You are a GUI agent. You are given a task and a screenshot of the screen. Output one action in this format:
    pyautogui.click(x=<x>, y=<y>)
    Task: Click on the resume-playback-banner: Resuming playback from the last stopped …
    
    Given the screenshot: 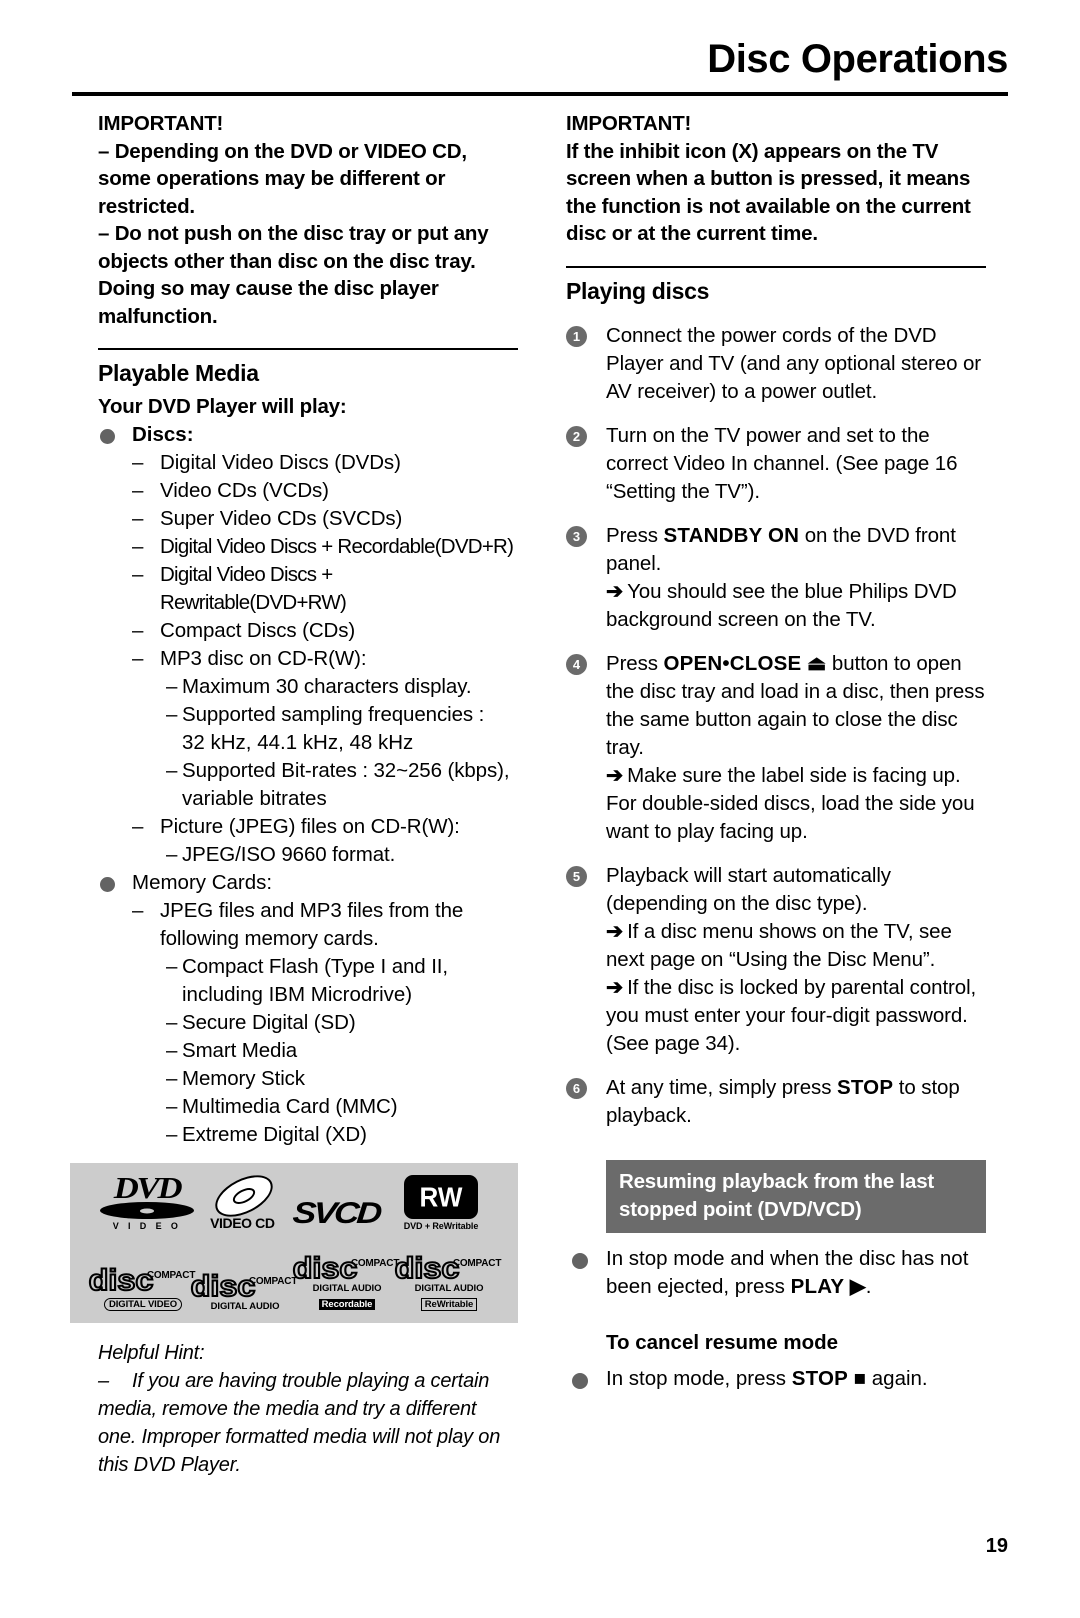 What is the action you would take?
    pyautogui.click(x=796, y=1196)
    